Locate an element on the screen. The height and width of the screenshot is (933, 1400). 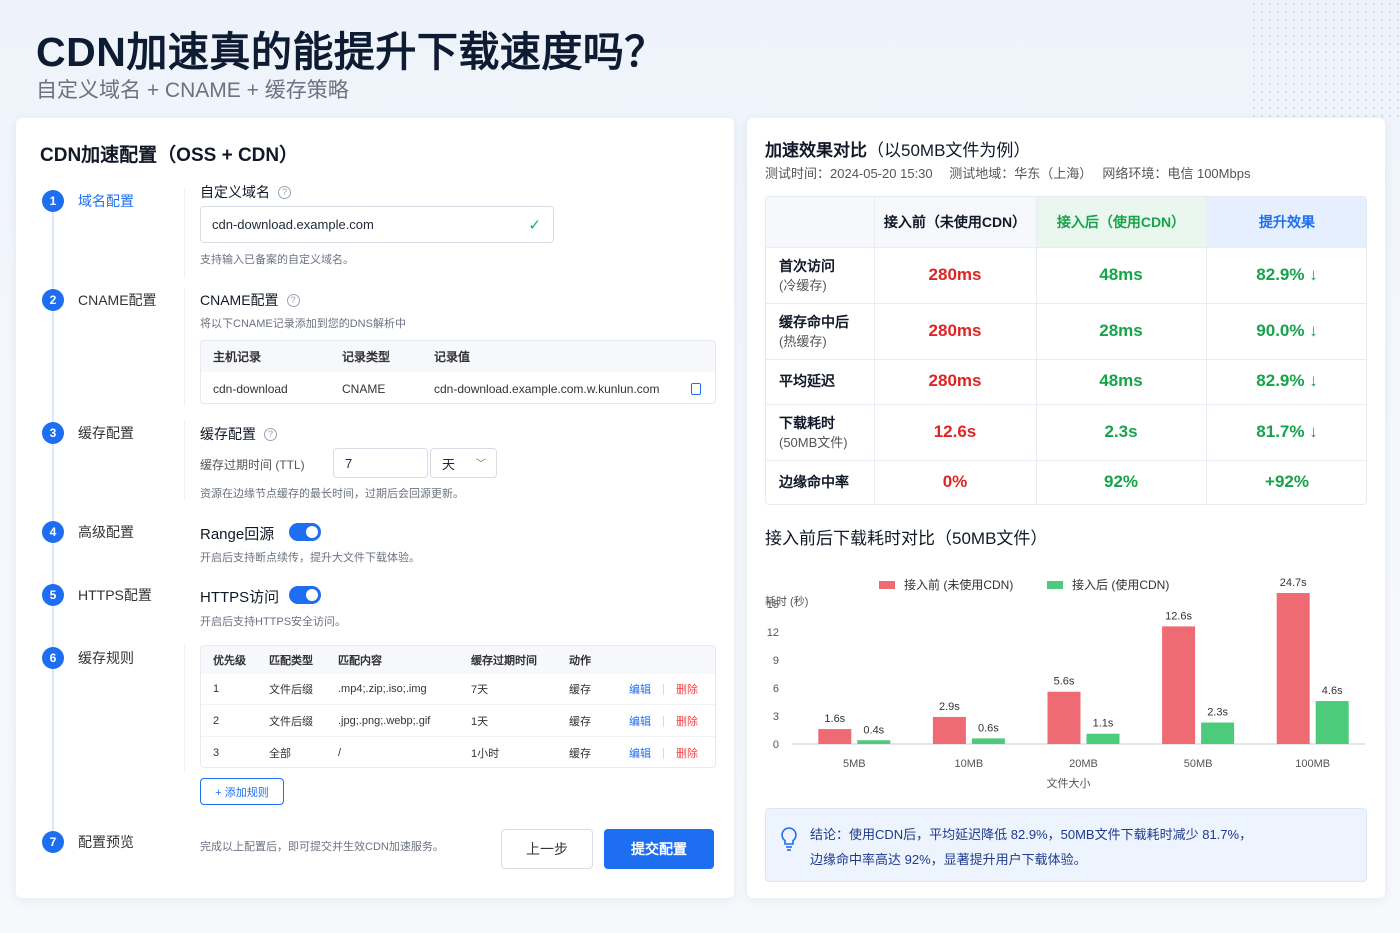
data-label: 4.6s is located at coordinates (1332, 691).